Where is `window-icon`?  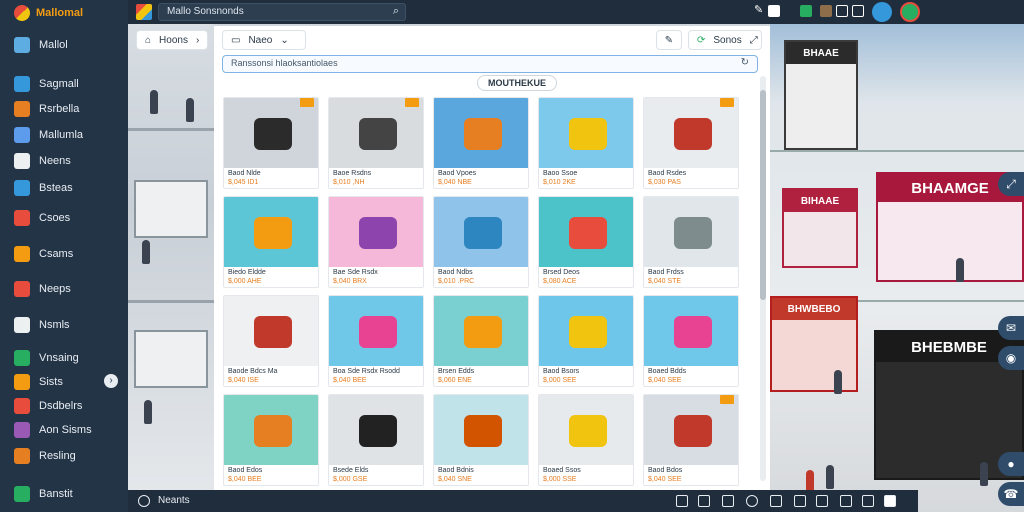 window-icon is located at coordinates (774, 11).